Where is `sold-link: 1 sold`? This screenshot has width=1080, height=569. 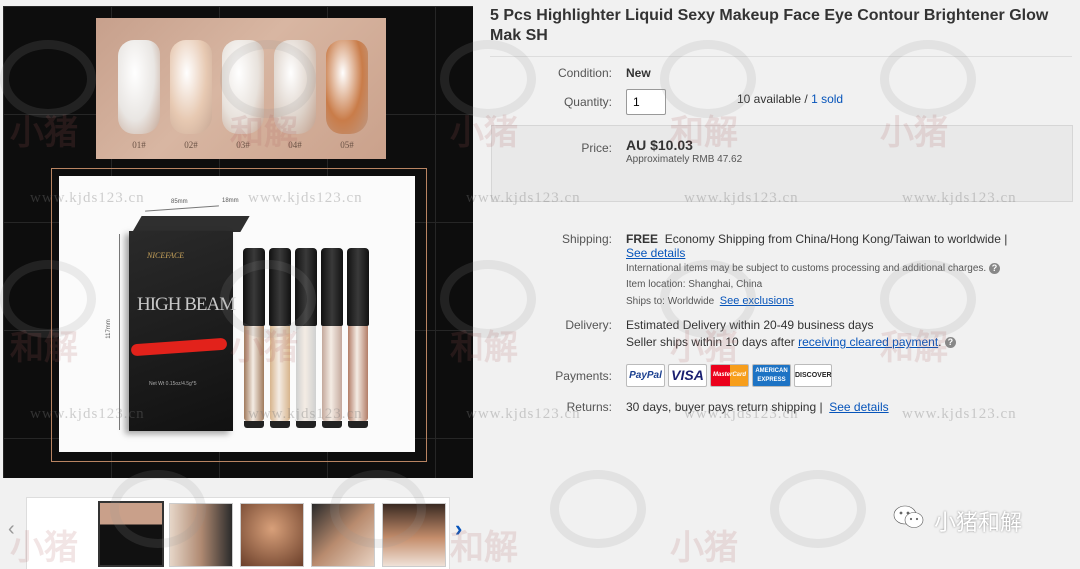
sold-link: 1 sold is located at coordinates (827, 99).